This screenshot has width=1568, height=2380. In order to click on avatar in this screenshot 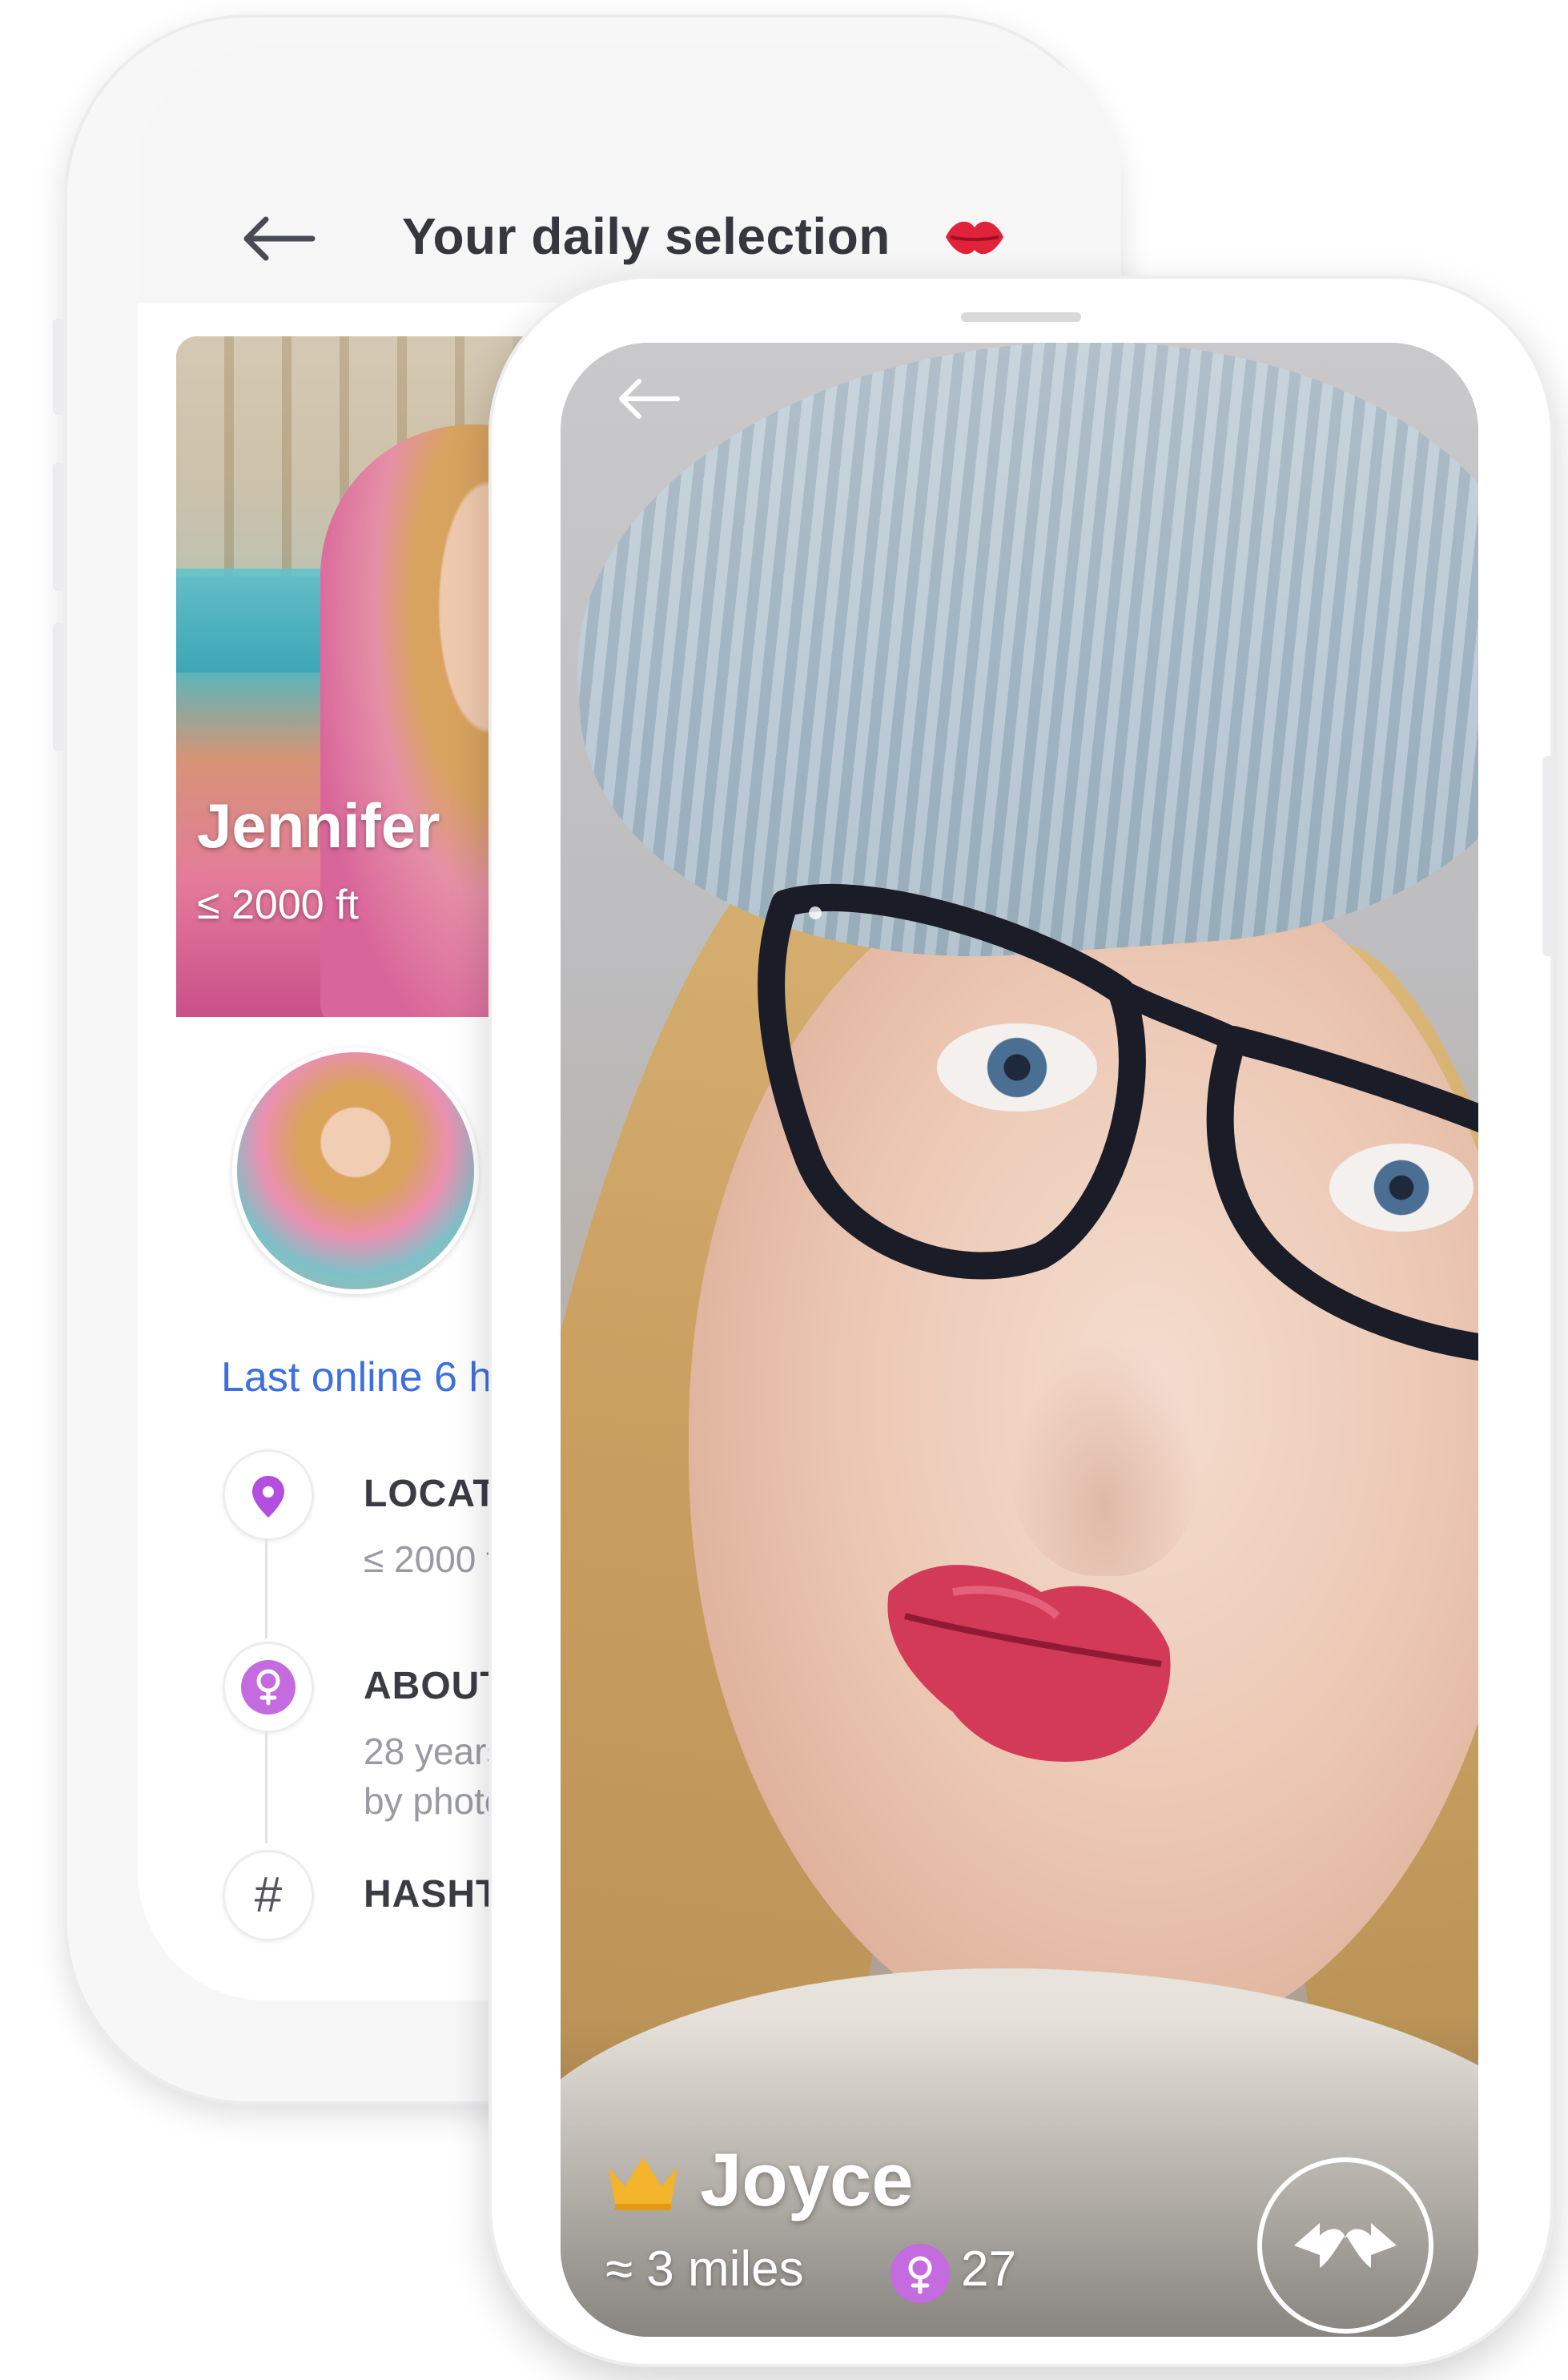, I will do `click(355, 1170)`.